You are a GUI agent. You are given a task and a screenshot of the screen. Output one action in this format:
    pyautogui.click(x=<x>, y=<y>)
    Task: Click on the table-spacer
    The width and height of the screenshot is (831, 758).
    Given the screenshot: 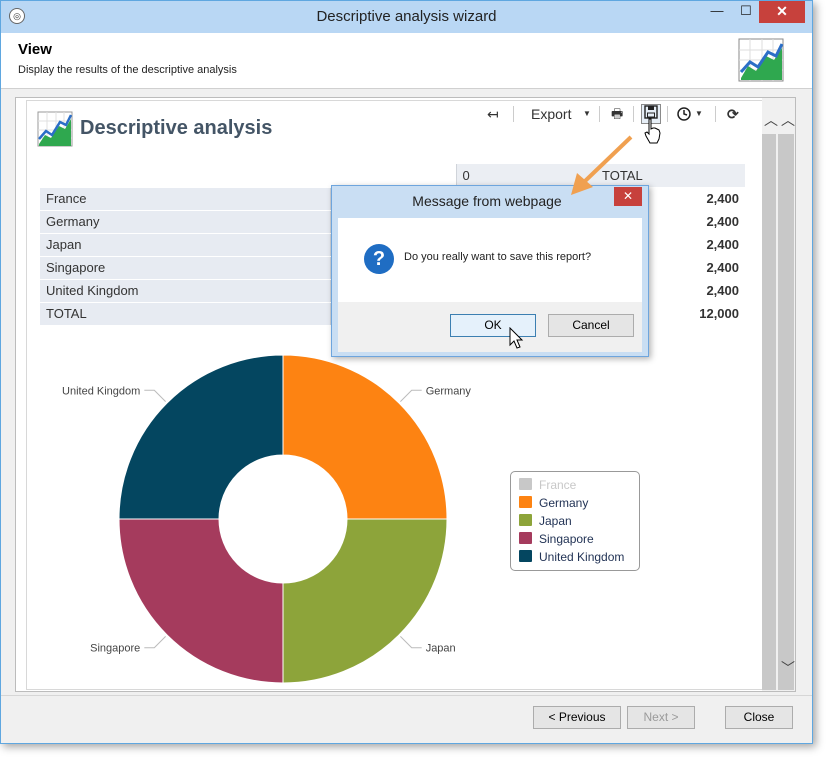 What is the action you would take?
    pyautogui.click(x=393, y=176)
    